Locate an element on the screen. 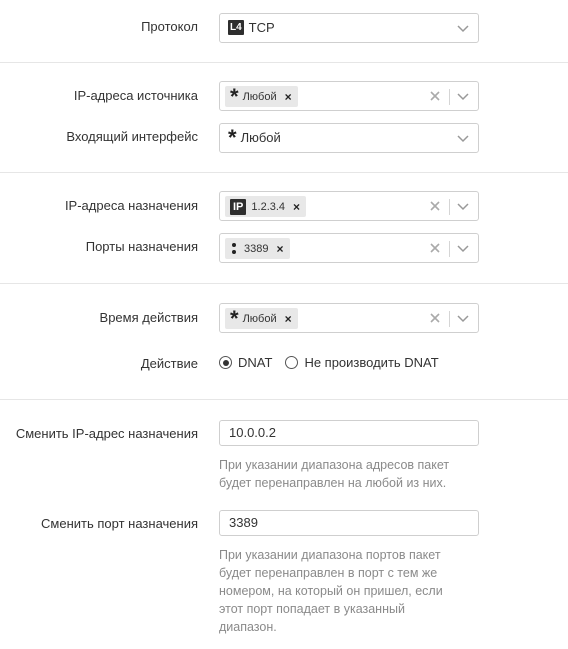 The width and height of the screenshot is (568, 649). hint-line: При указании диапазона адресов пакет is located at coordinates (334, 465).